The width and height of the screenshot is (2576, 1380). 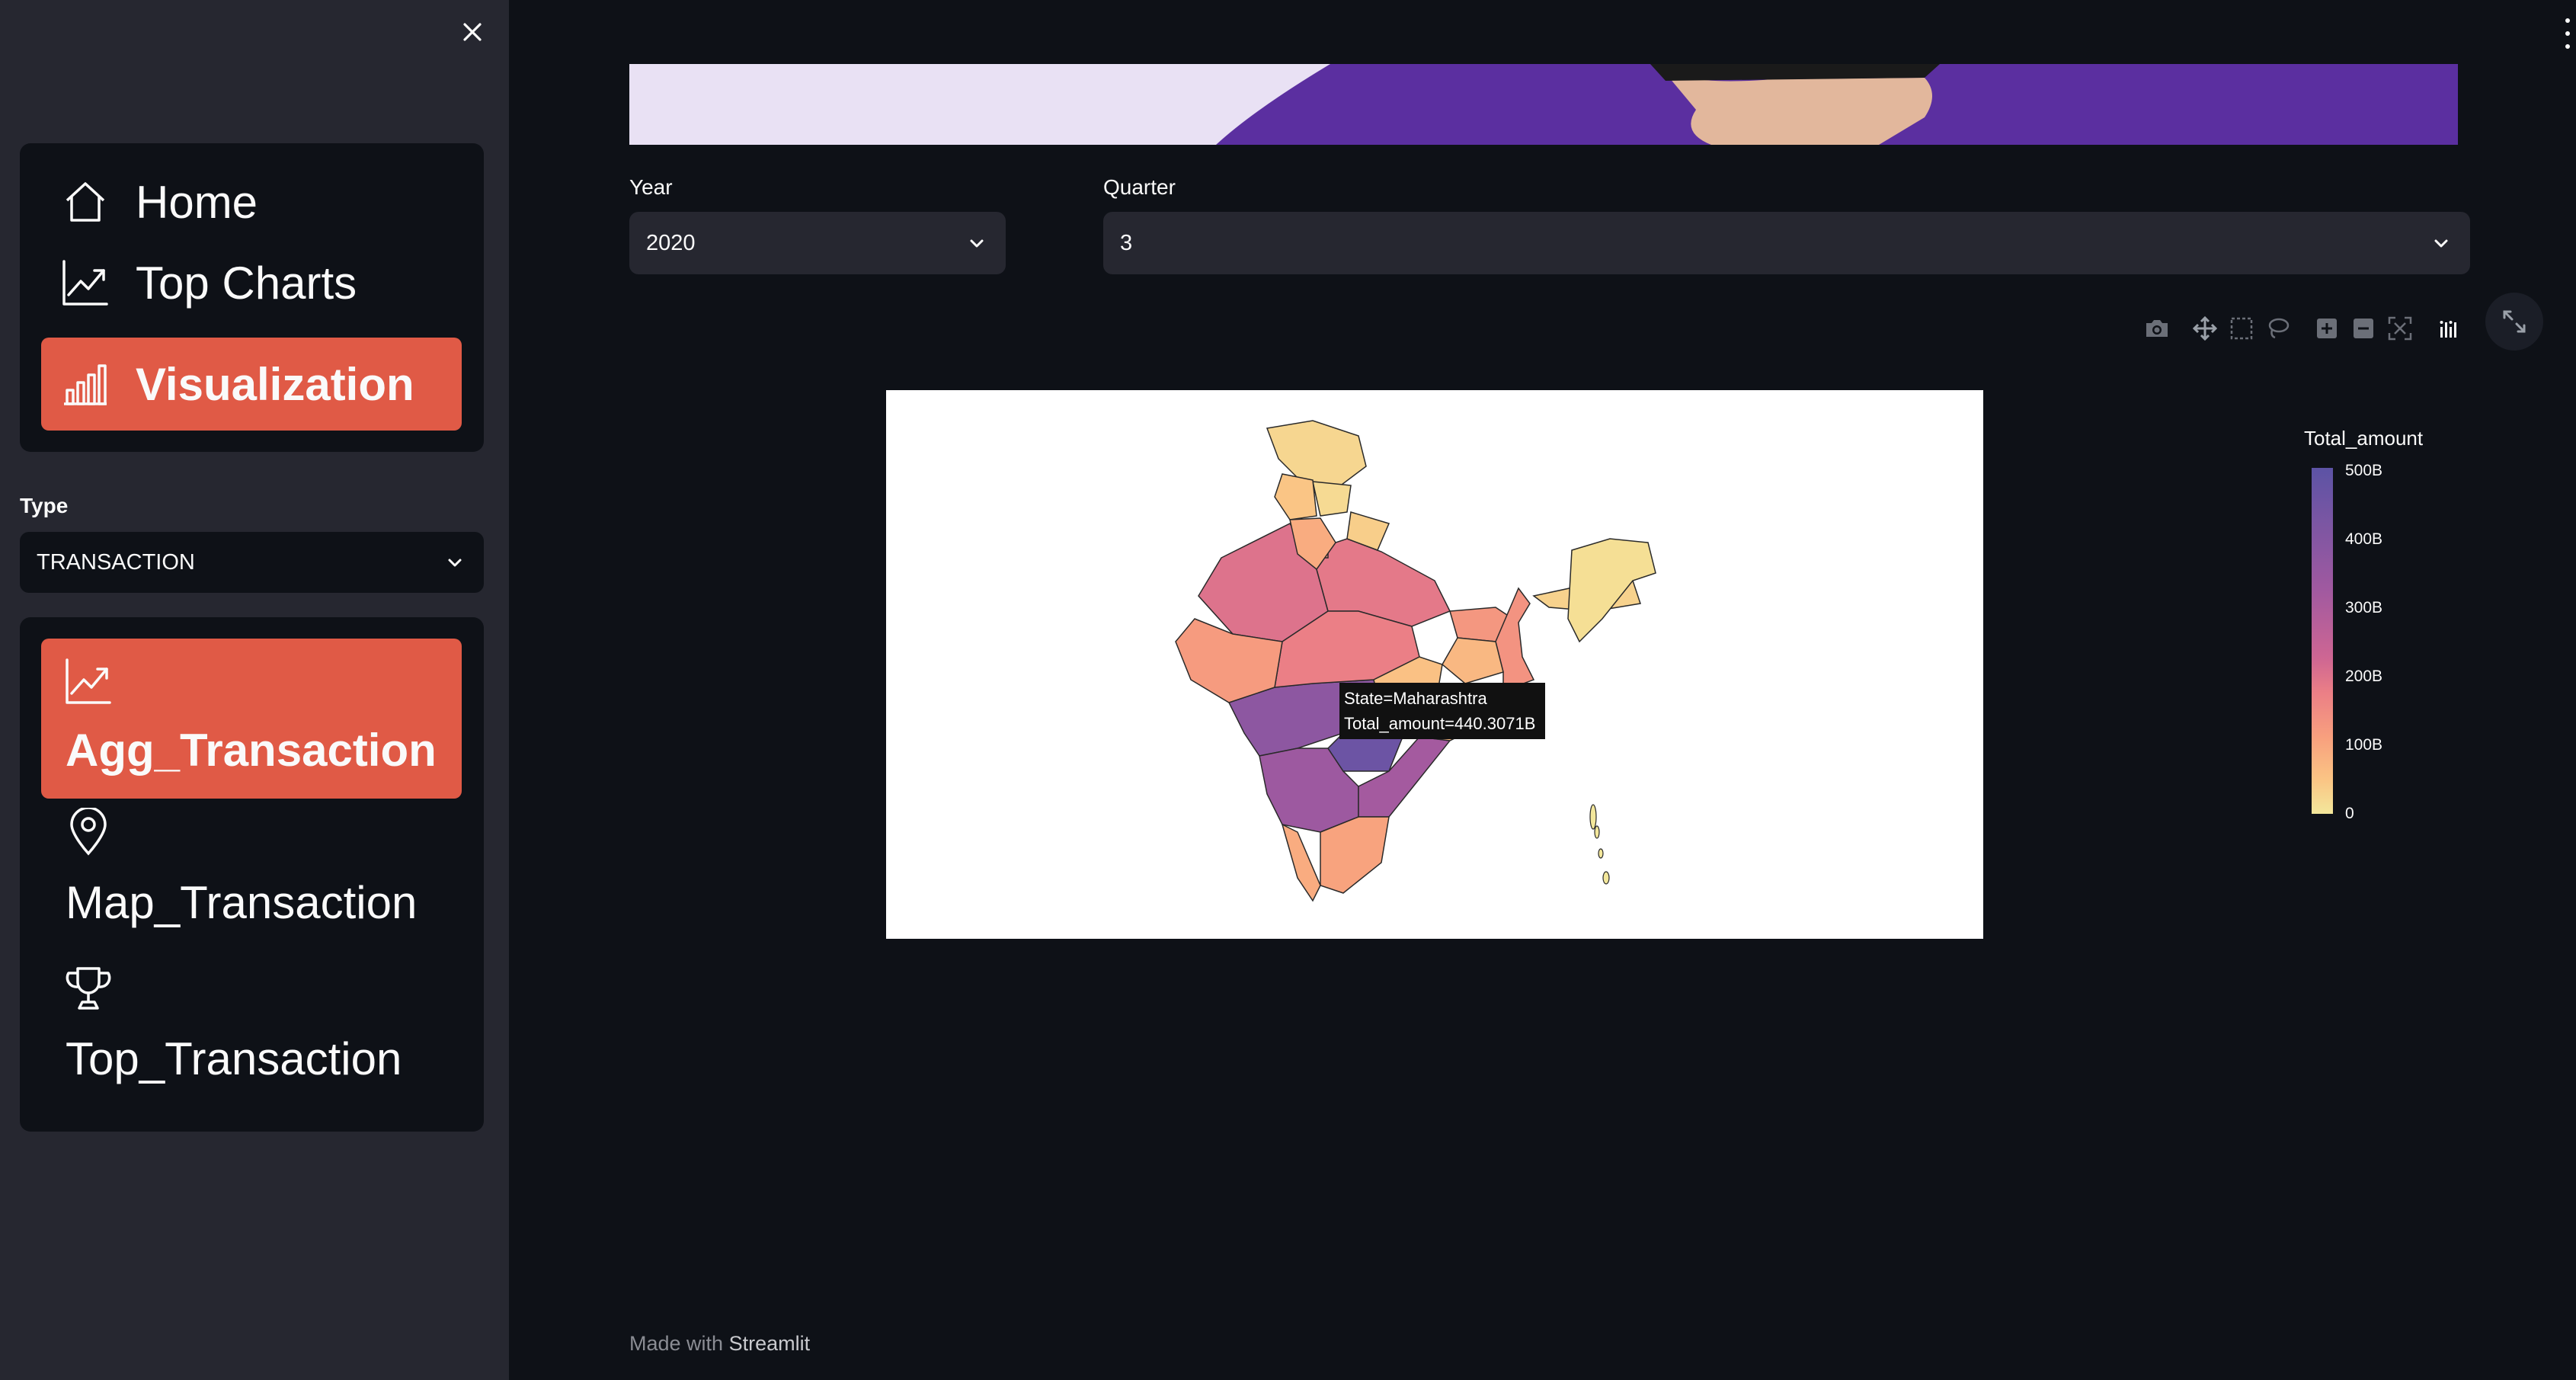 I want to click on box-select-icon, so click(x=2241, y=328).